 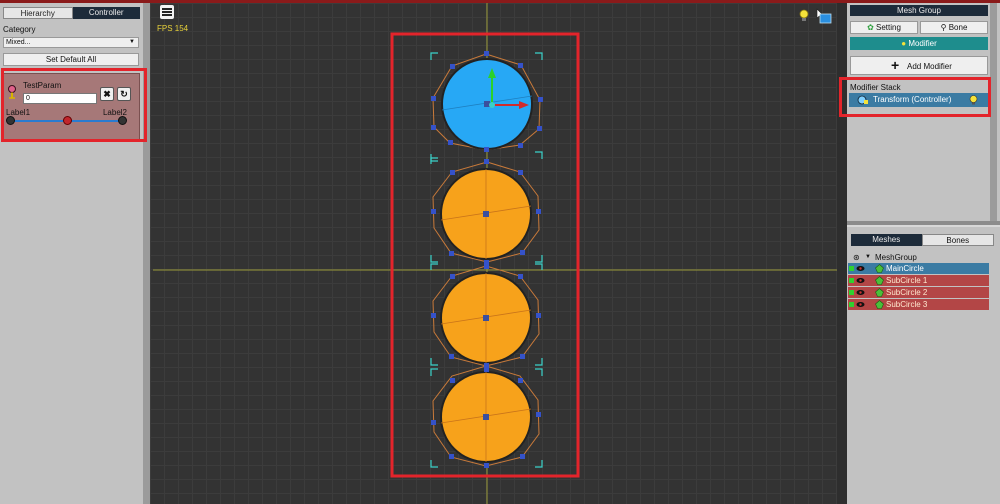 I want to click on modifier-button-label: Modifier, so click(x=922, y=43).